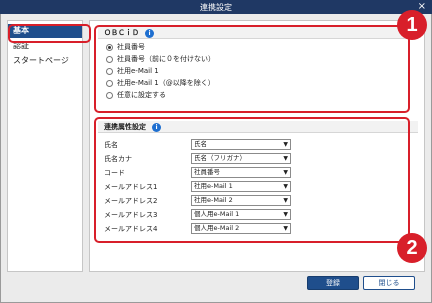 Image resolution: width=432 pixels, height=303 pixels. What do you see at coordinates (389, 283) in the screenshot?
I see `close-button: 閉じる` at bounding box center [389, 283].